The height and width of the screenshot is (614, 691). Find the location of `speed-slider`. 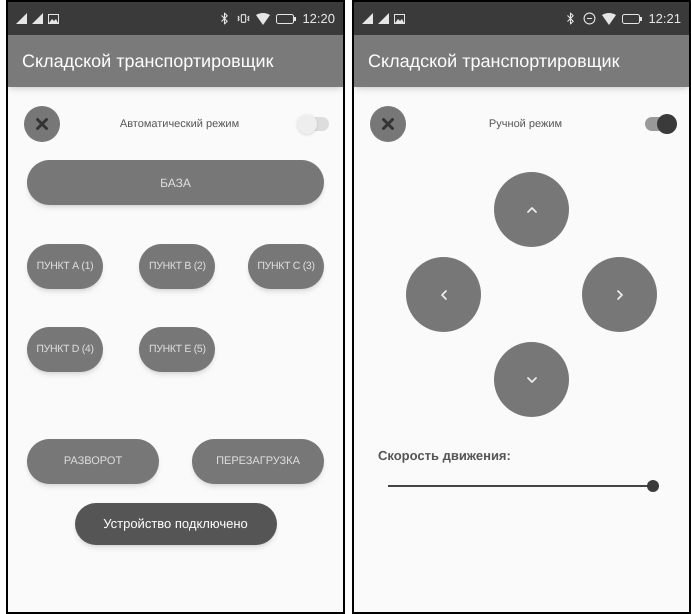

speed-slider is located at coordinates (523, 486).